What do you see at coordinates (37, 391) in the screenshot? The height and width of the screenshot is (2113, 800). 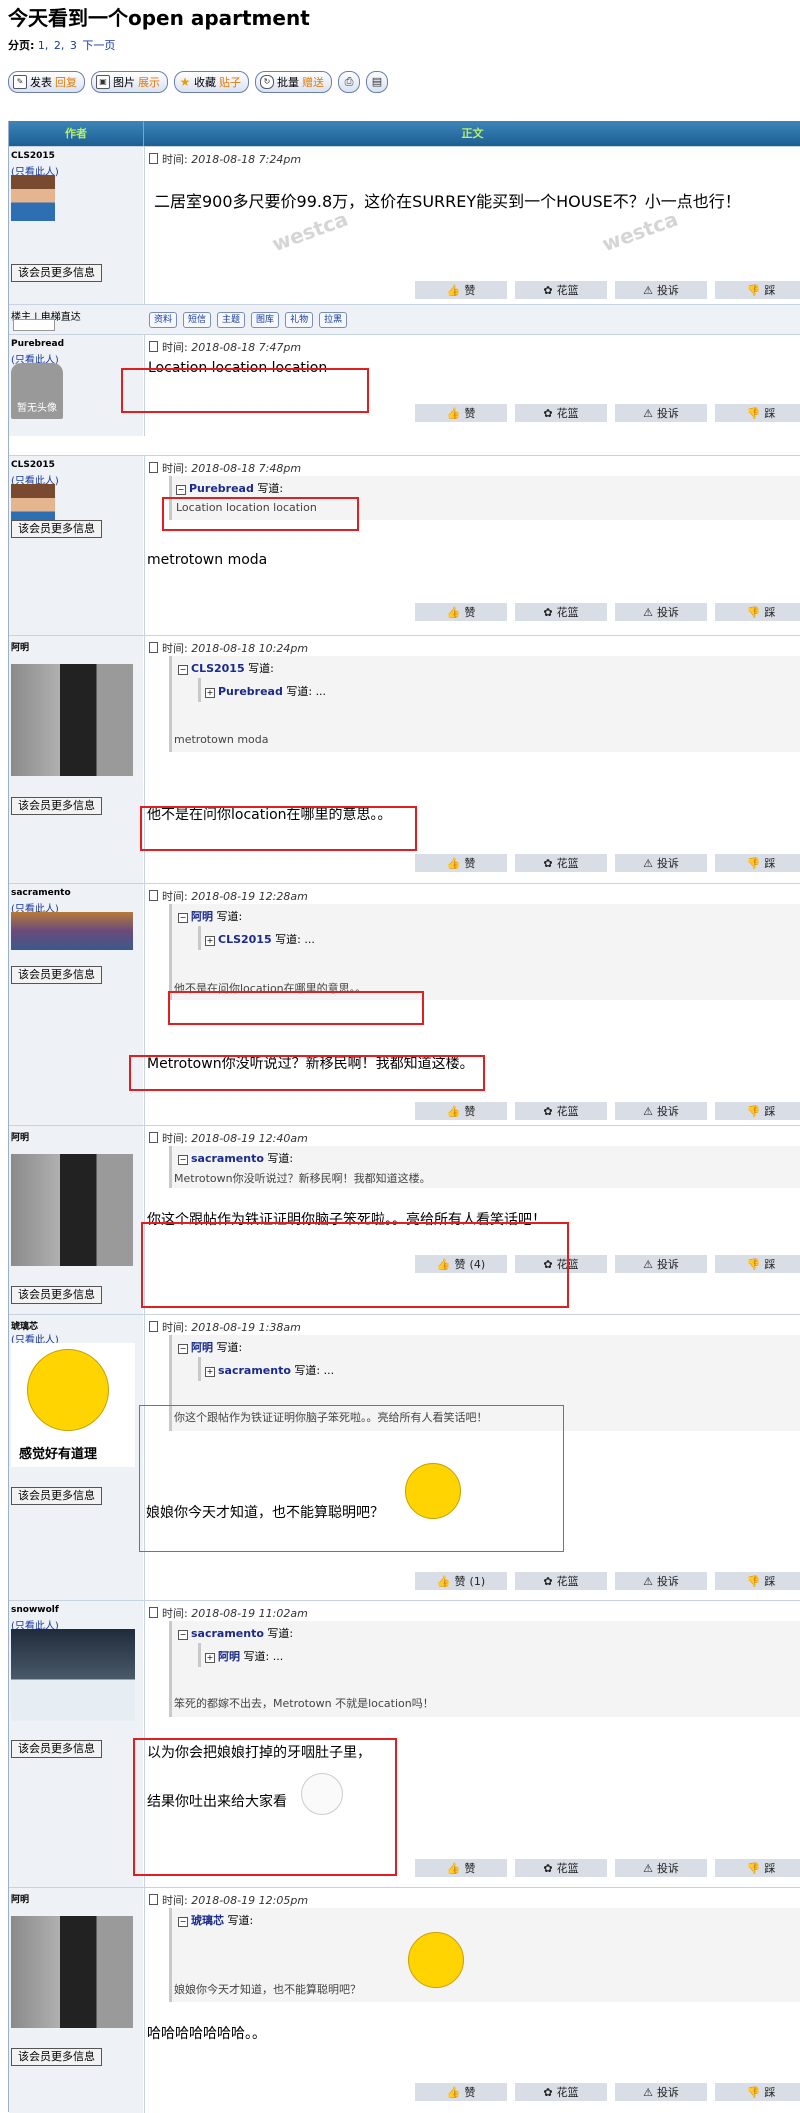 I see `default-avatar: 暂无头像` at bounding box center [37, 391].